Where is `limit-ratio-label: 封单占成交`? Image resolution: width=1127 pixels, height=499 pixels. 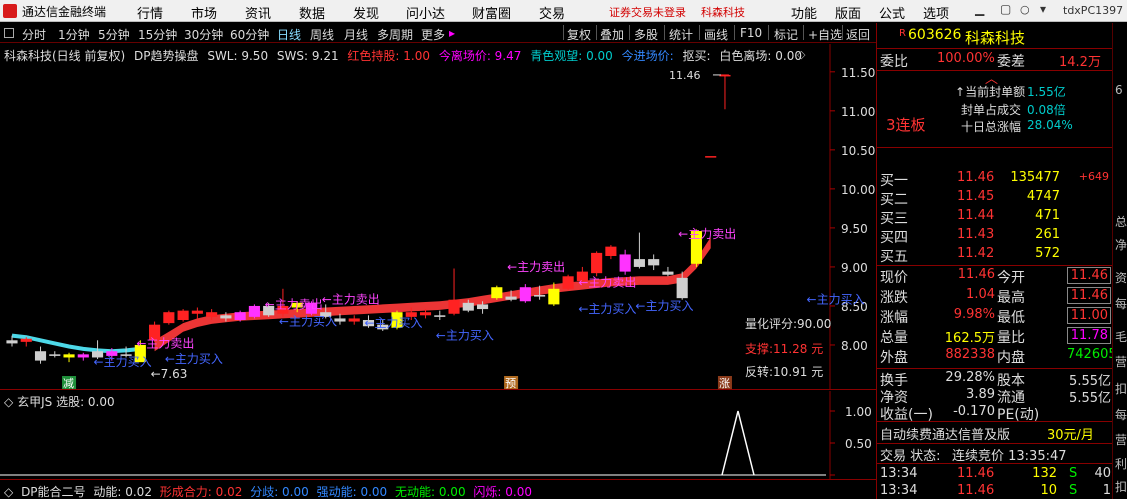
limit-ratio-label: 封单占成交 is located at coordinates (991, 110).